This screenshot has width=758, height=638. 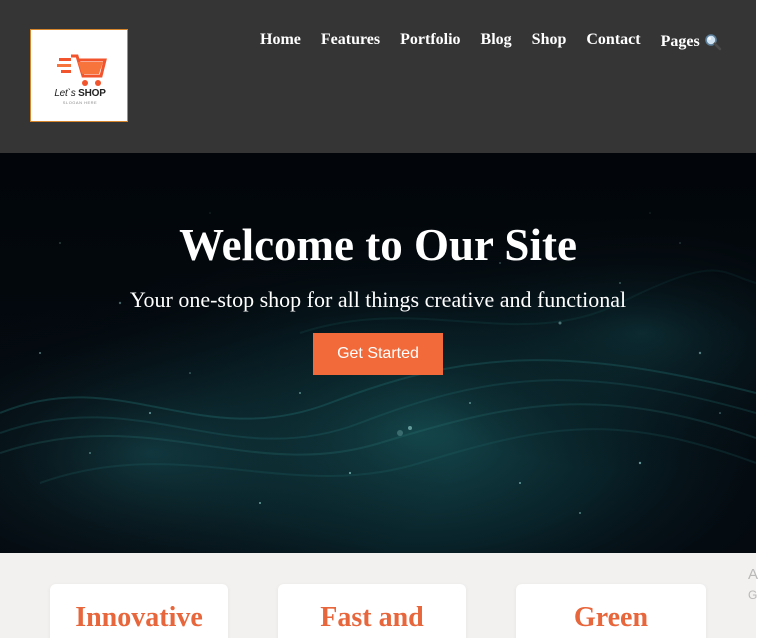 I want to click on watermark-line-2: G, so click(x=753, y=595).